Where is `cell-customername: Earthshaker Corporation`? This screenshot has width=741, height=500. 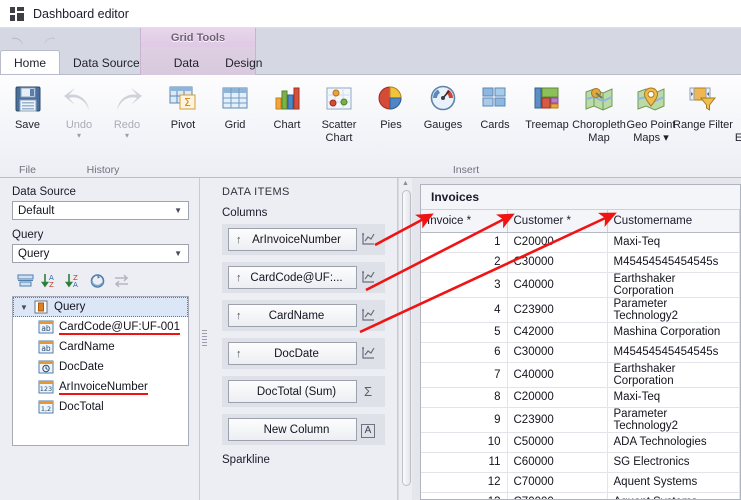
cell-customername: Earthshaker Corporation is located at coordinates (673, 375).